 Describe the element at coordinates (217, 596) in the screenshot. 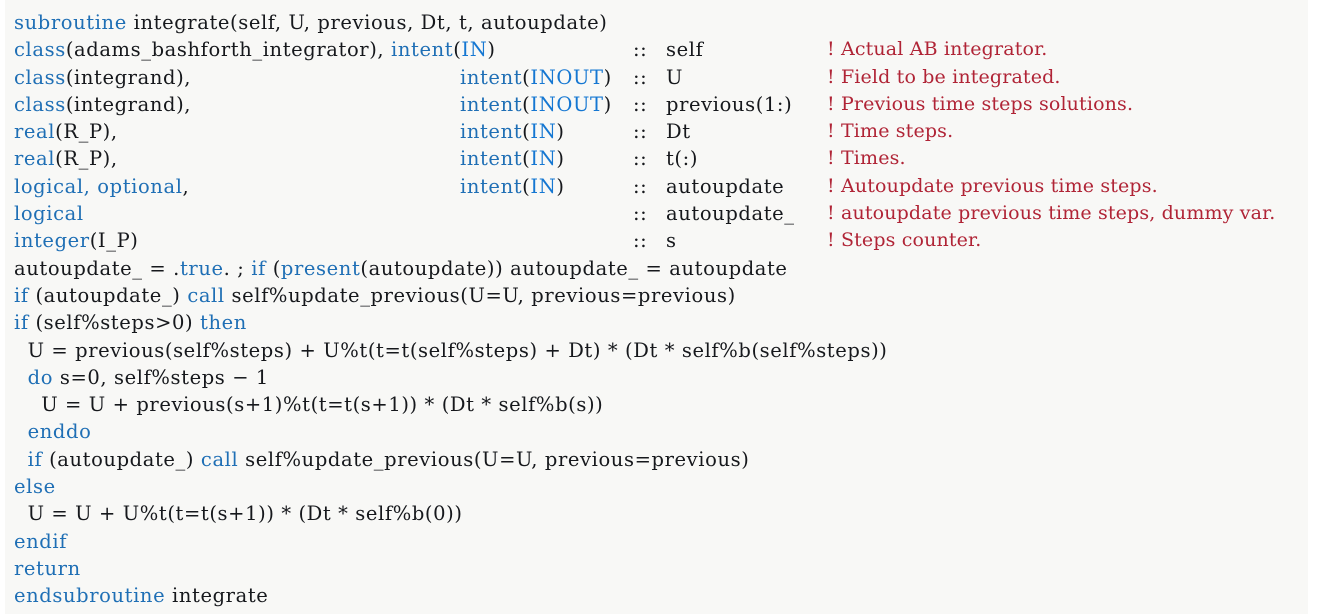

I see `code-seg: integrate` at that location.